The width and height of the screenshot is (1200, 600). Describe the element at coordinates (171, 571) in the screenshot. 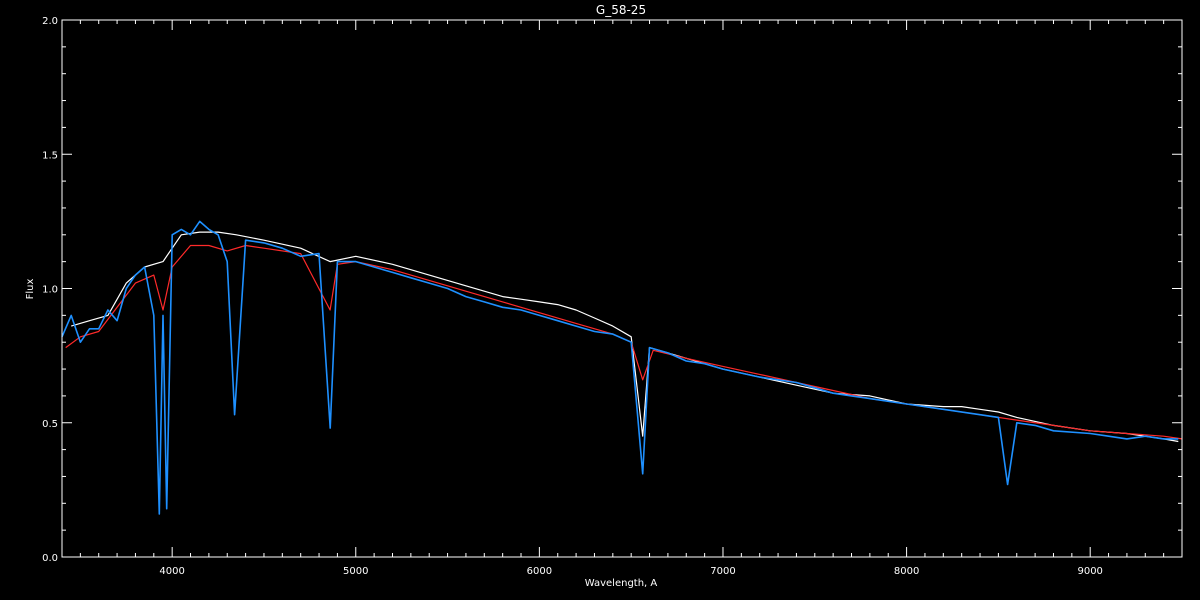

I see `x-tick-label: 4000` at that location.